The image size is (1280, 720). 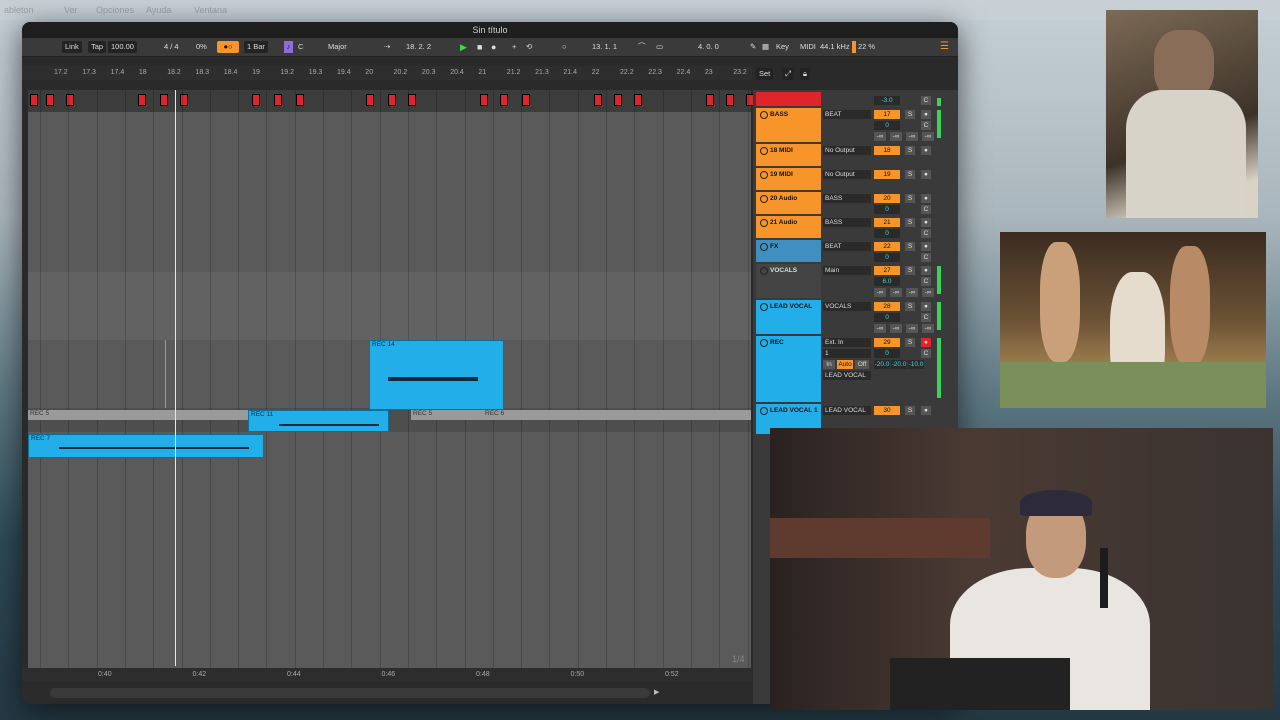 What do you see at coordinates (847, 375) in the screenshot?
I see `output-select: LEAD VOCAL` at bounding box center [847, 375].